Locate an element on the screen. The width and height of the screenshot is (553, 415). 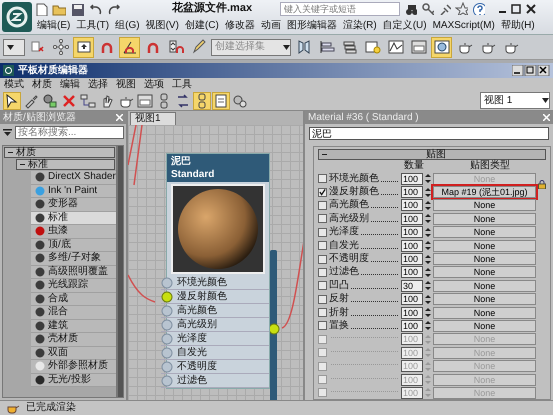
map-button: Map #19 (泥土01.jpg) is located at coordinates (484, 192).